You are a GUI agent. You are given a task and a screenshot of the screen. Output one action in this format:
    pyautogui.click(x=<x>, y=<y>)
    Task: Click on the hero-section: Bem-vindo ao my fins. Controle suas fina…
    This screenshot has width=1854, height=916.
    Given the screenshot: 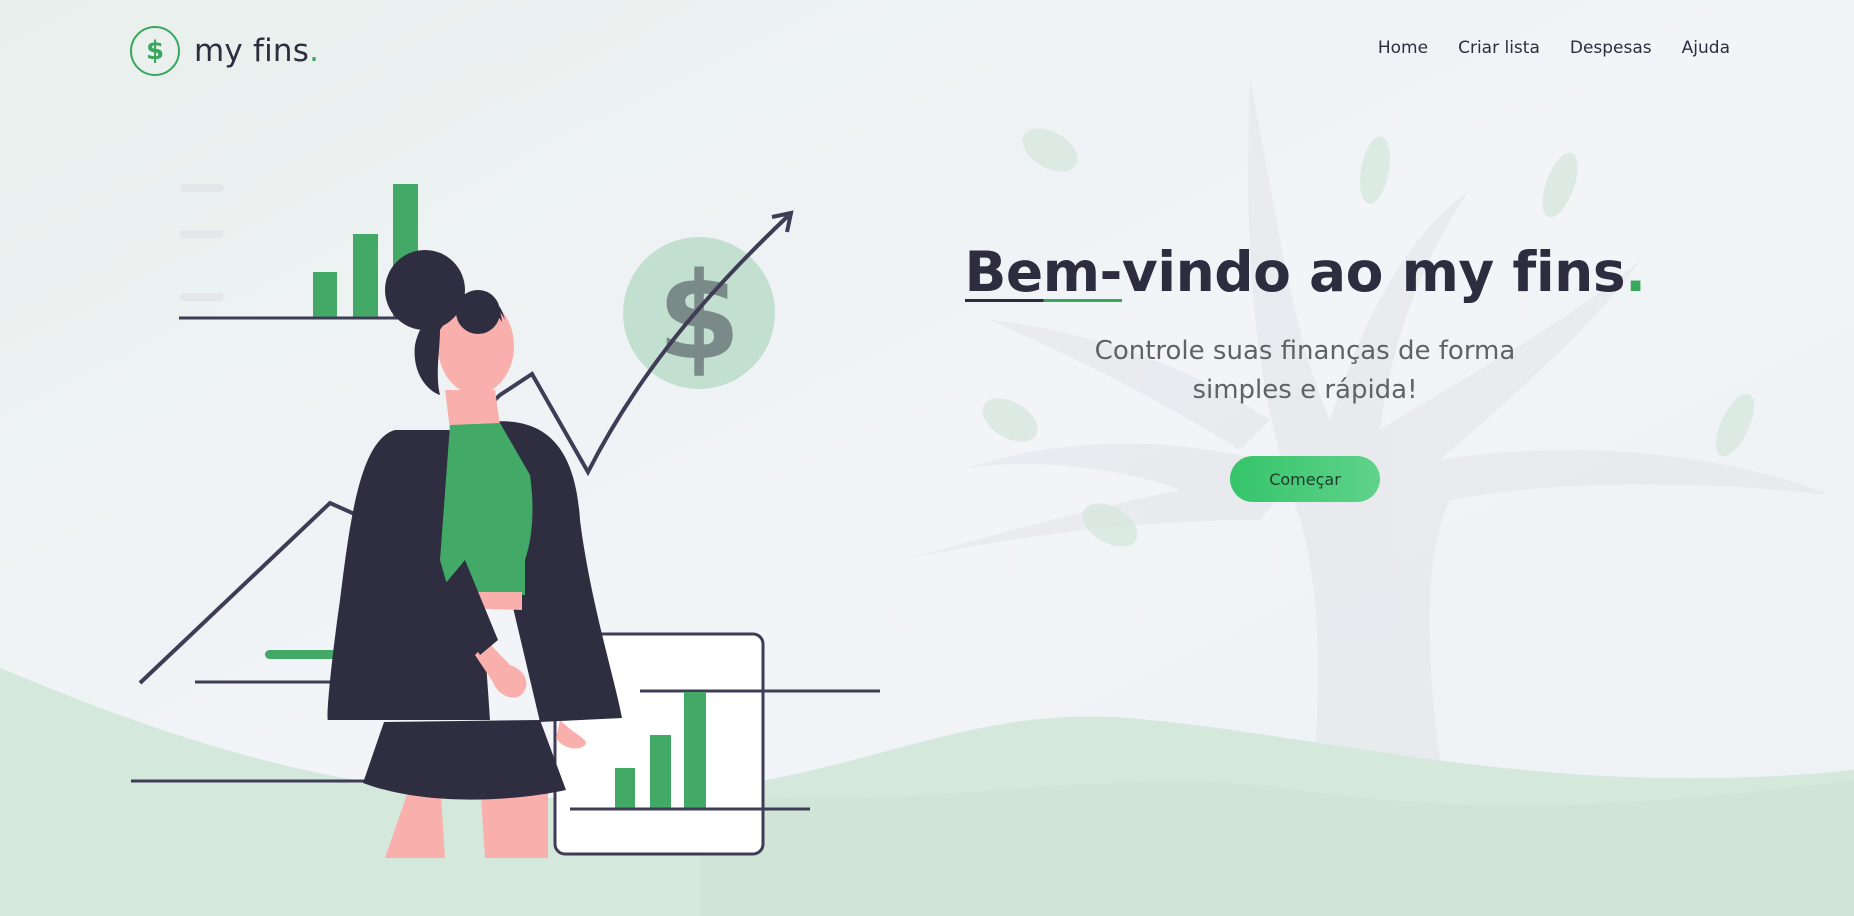 What is the action you would take?
    pyautogui.click(x=1305, y=371)
    